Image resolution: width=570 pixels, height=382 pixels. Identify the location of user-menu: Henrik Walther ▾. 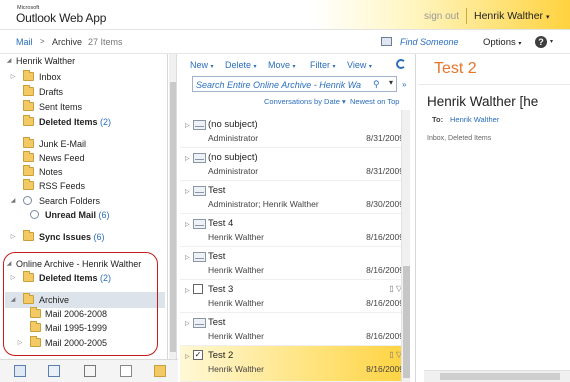
(511, 16).